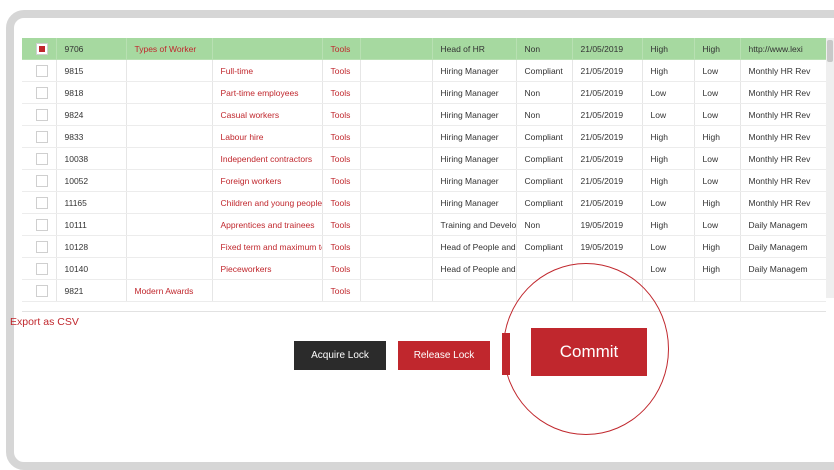  What do you see at coordinates (783, 49) in the screenshot?
I see `cell-link: http://www.lexi` at bounding box center [783, 49].